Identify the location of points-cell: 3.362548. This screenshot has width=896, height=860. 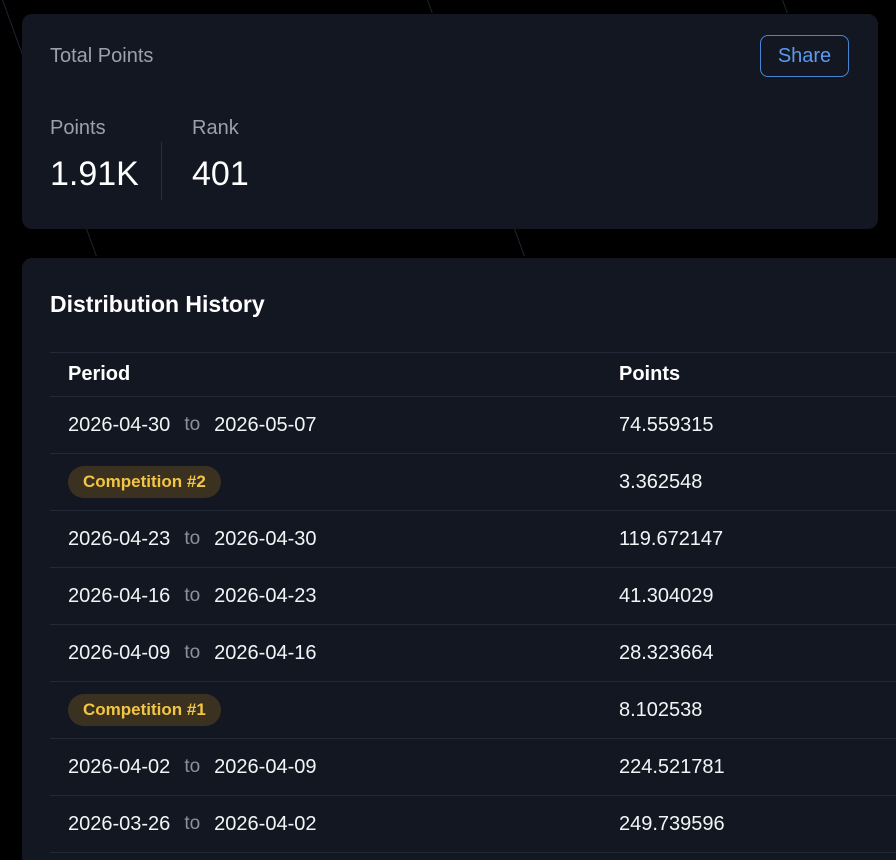
(661, 481).